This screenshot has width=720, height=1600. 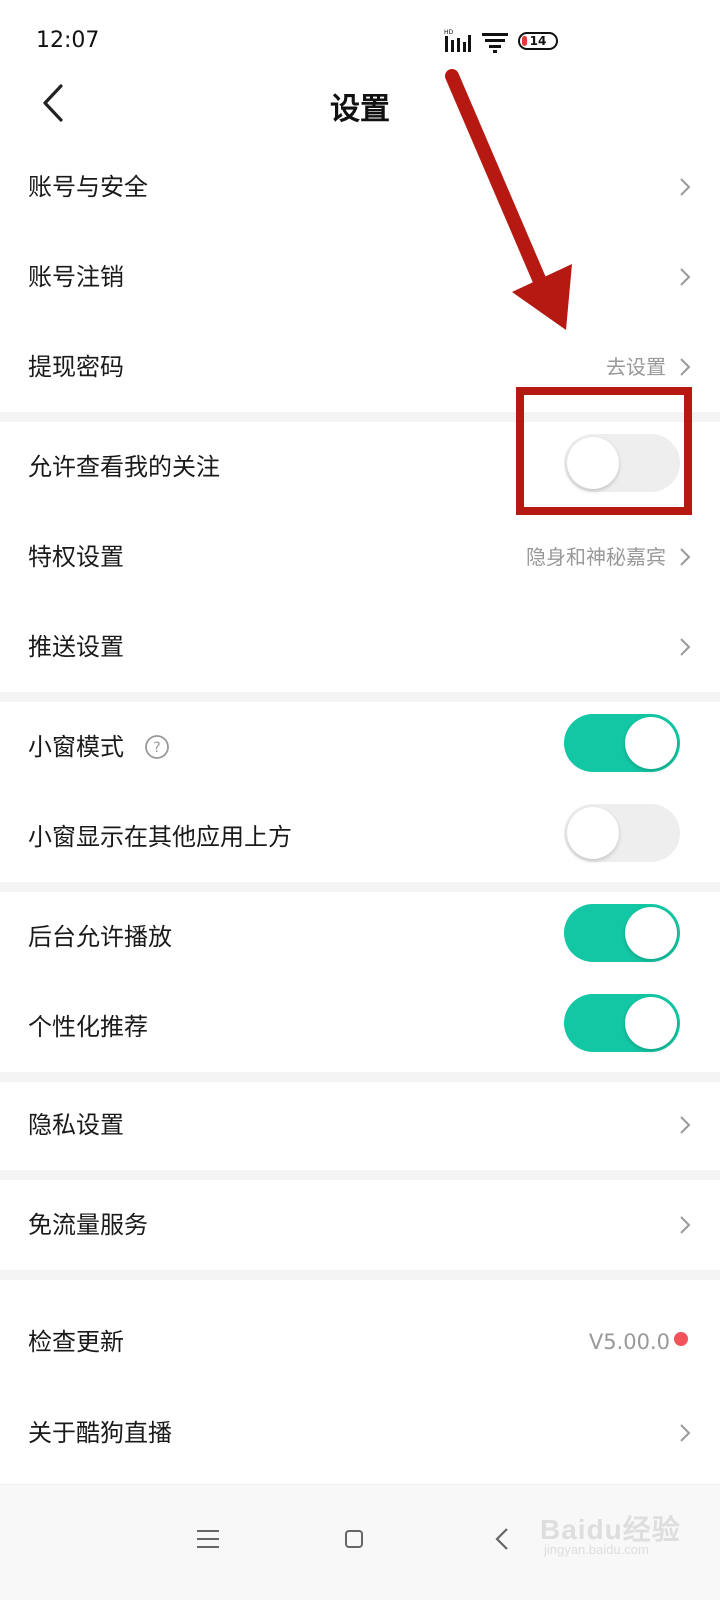 What do you see at coordinates (604, 451) in the screenshot?
I see `annotation-highlight-box` at bounding box center [604, 451].